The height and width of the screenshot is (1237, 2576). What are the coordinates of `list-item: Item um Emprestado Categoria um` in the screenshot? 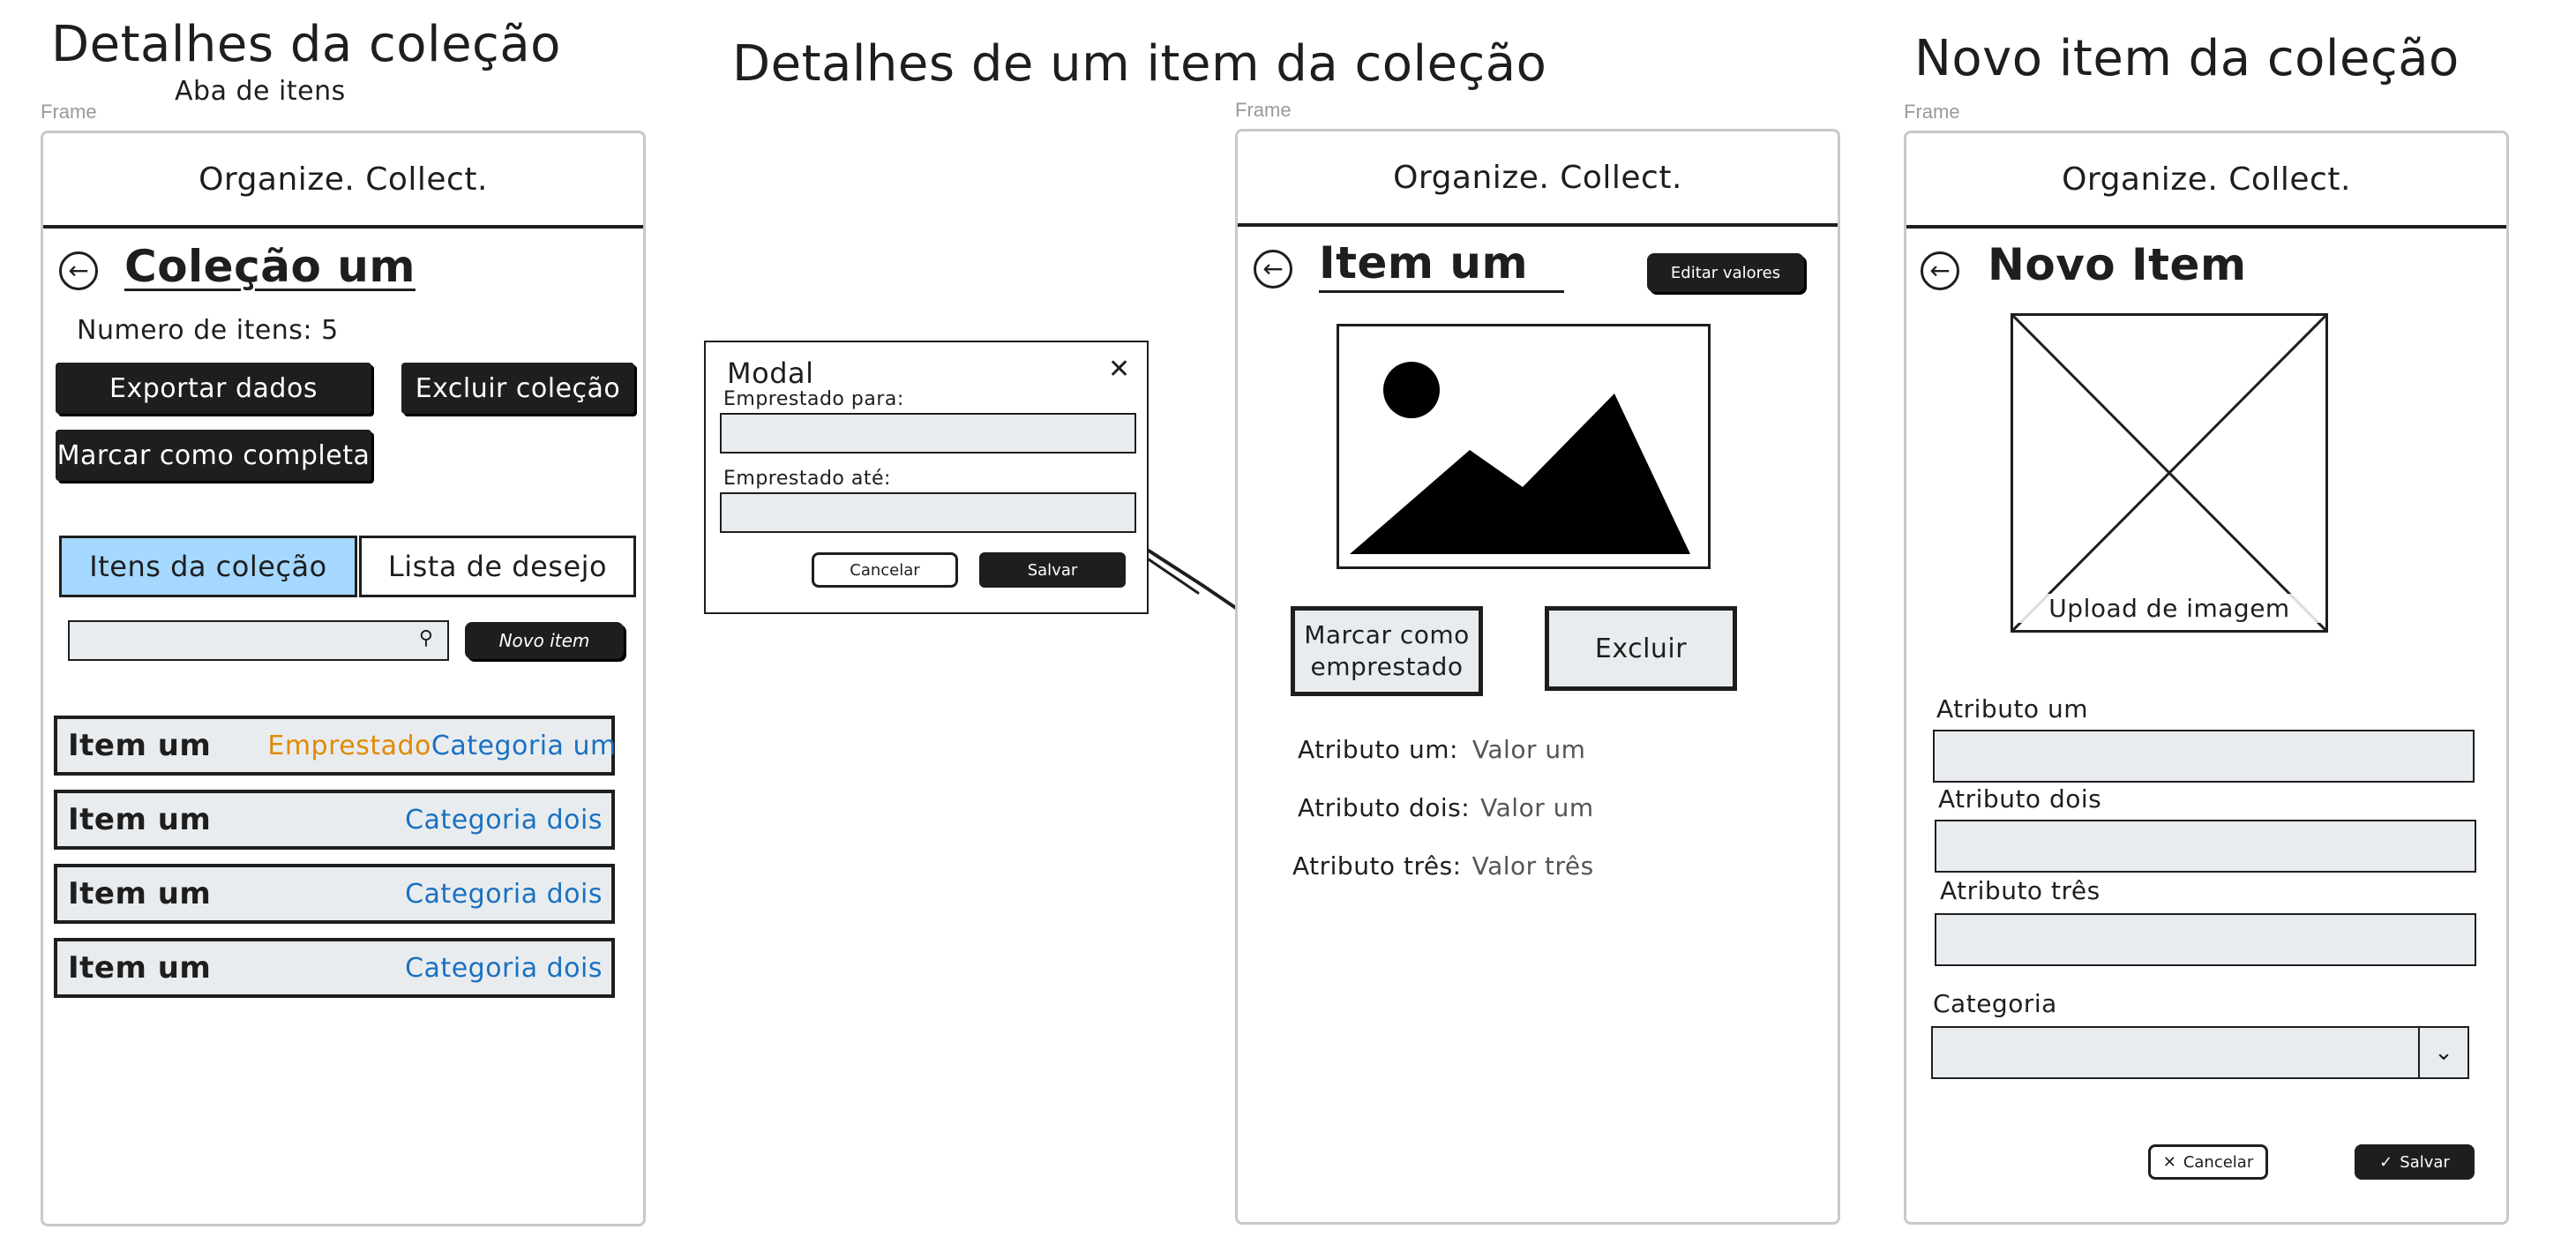 It's located at (336, 746).